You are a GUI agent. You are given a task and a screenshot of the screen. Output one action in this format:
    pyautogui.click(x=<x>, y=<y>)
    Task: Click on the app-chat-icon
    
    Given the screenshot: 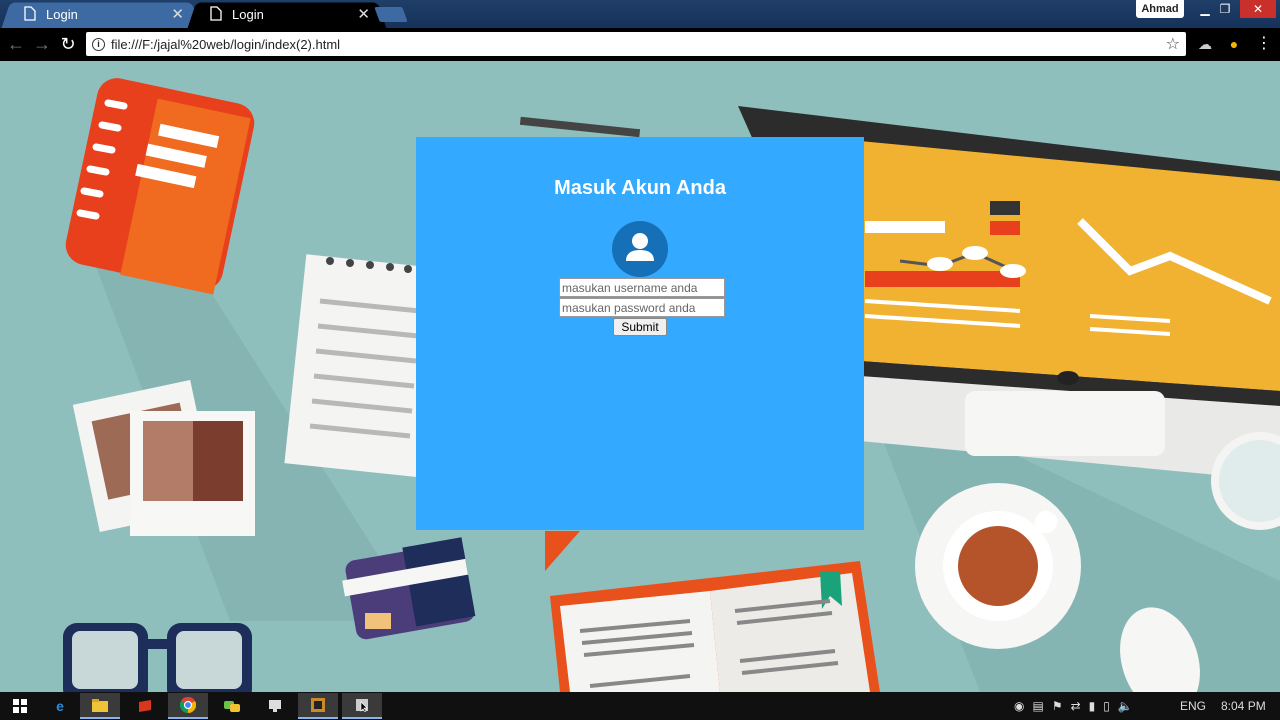 What is the action you would take?
    pyautogui.click(x=232, y=706)
    